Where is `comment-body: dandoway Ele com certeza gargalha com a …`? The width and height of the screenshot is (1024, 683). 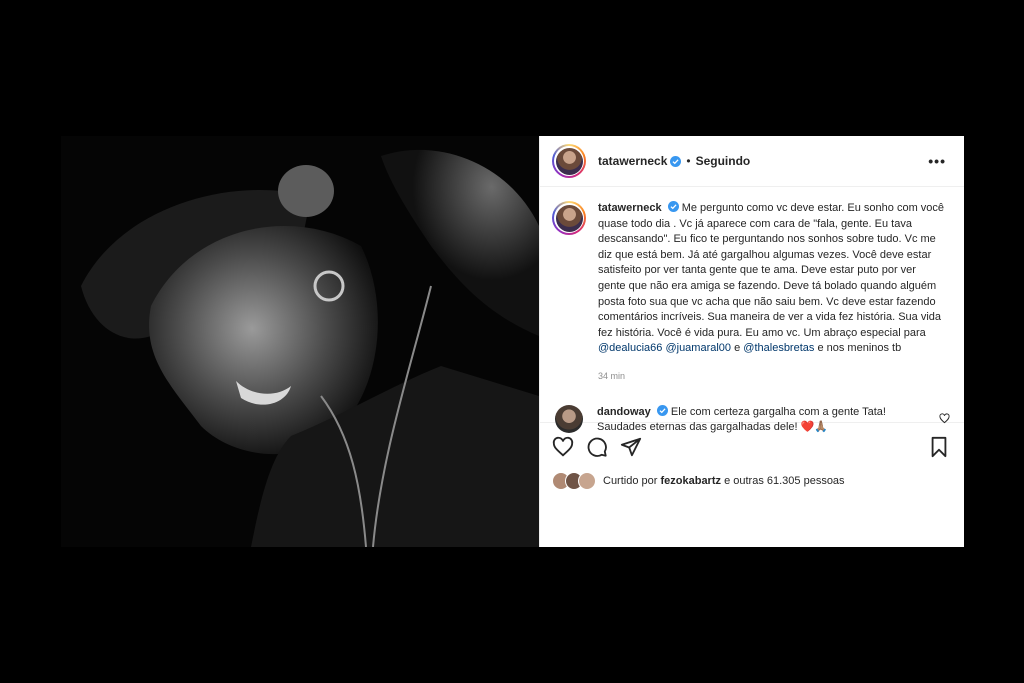 comment-body: dandoway Ele com certeza gargalha com a … is located at coordinates (762, 420).